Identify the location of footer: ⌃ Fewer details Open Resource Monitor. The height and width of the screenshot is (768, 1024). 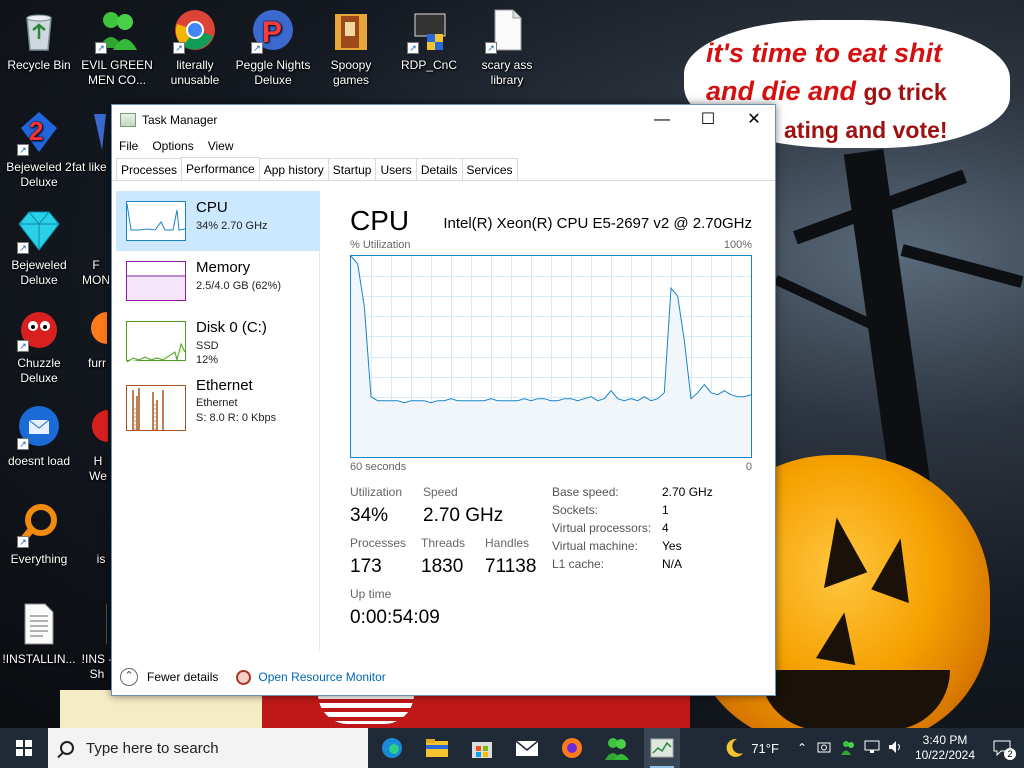
(443, 677).